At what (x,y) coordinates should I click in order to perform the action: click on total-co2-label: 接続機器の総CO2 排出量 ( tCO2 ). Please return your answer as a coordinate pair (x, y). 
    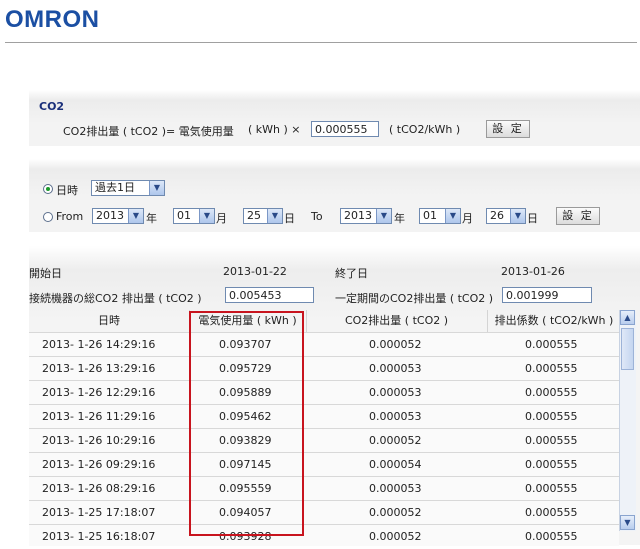
    Looking at the image, I should click on (115, 298).